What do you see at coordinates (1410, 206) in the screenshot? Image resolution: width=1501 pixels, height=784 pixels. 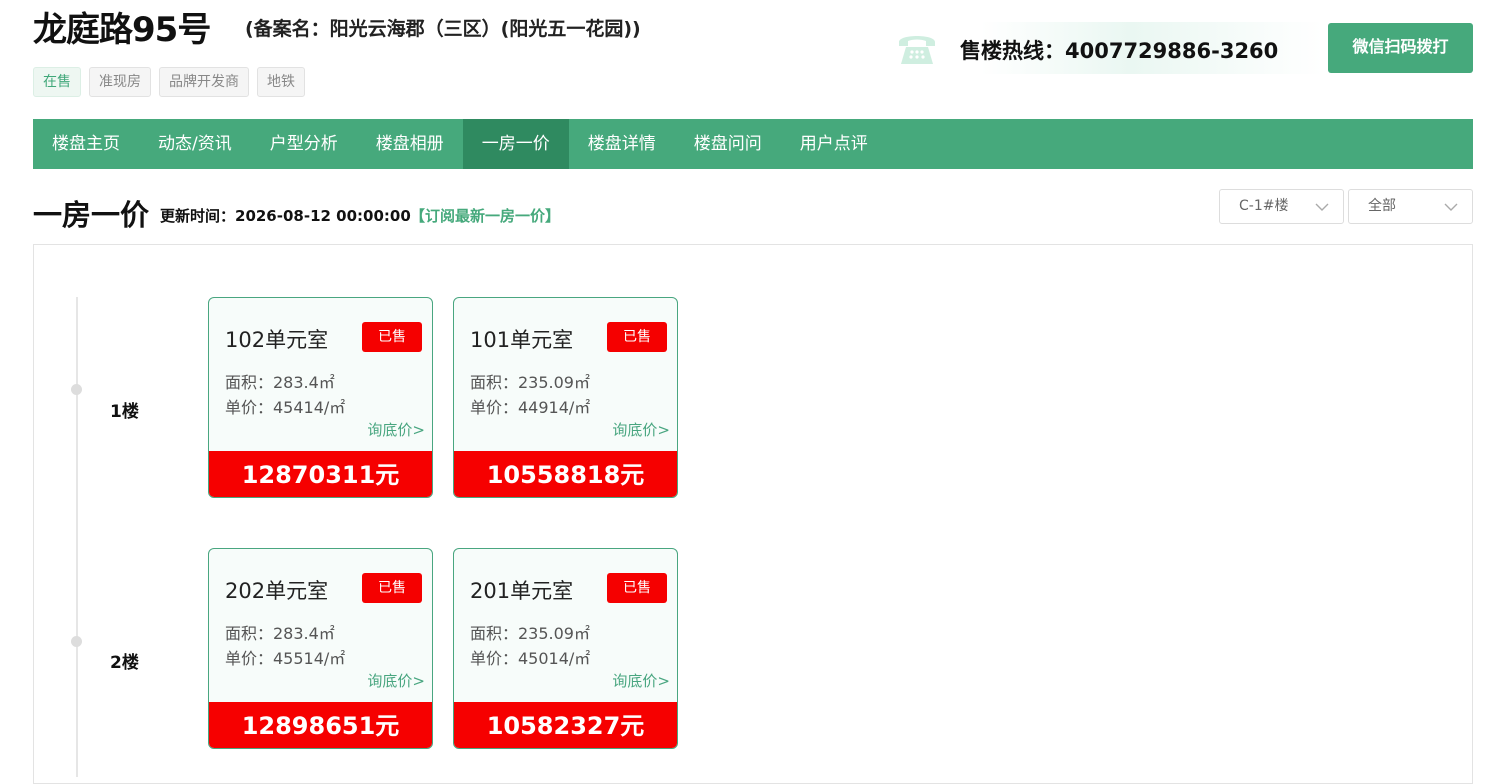 I see `status-select: 全部` at bounding box center [1410, 206].